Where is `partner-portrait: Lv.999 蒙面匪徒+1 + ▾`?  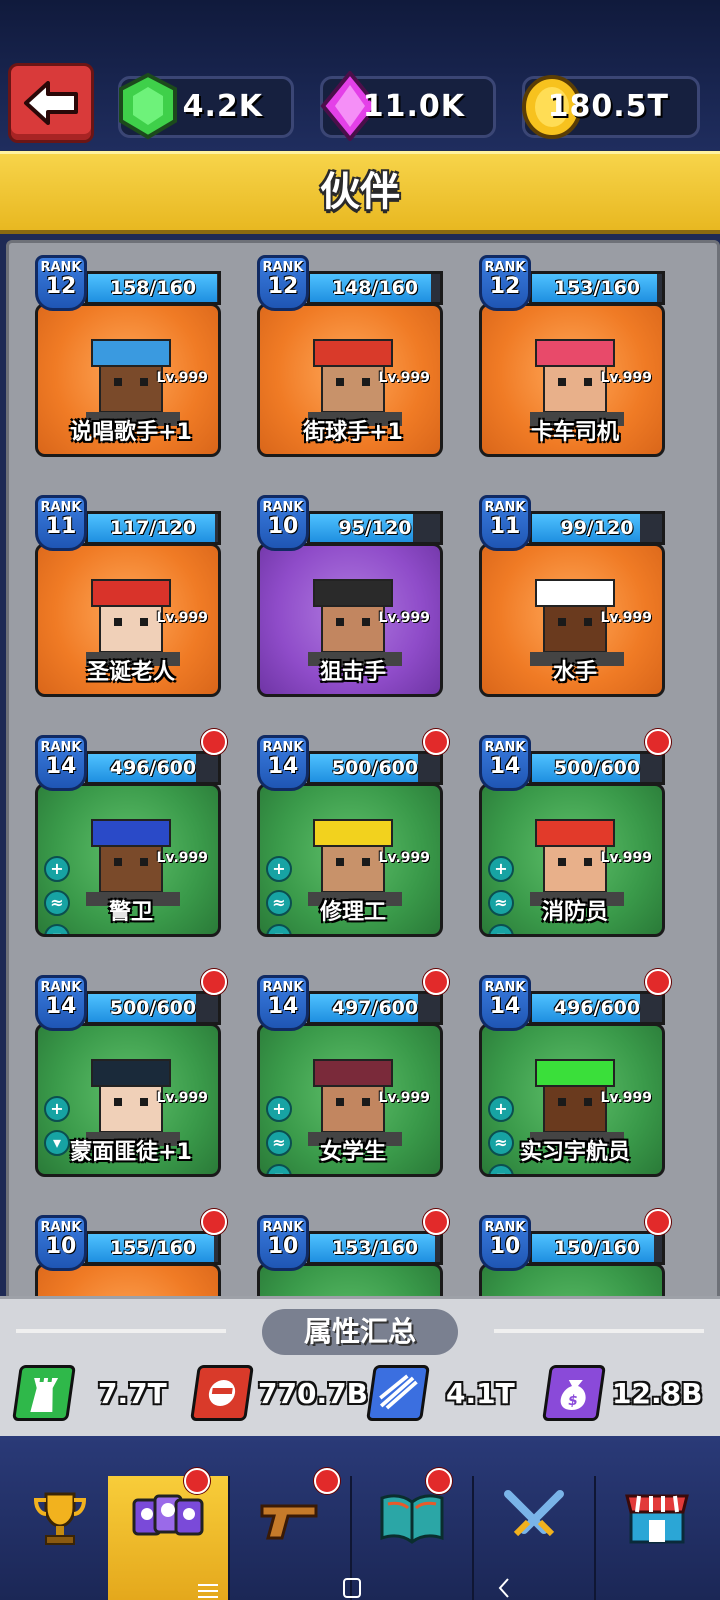
partner-portrait: Lv.999 蒙面匪徒+1 + ▾ is located at coordinates (128, 1100).